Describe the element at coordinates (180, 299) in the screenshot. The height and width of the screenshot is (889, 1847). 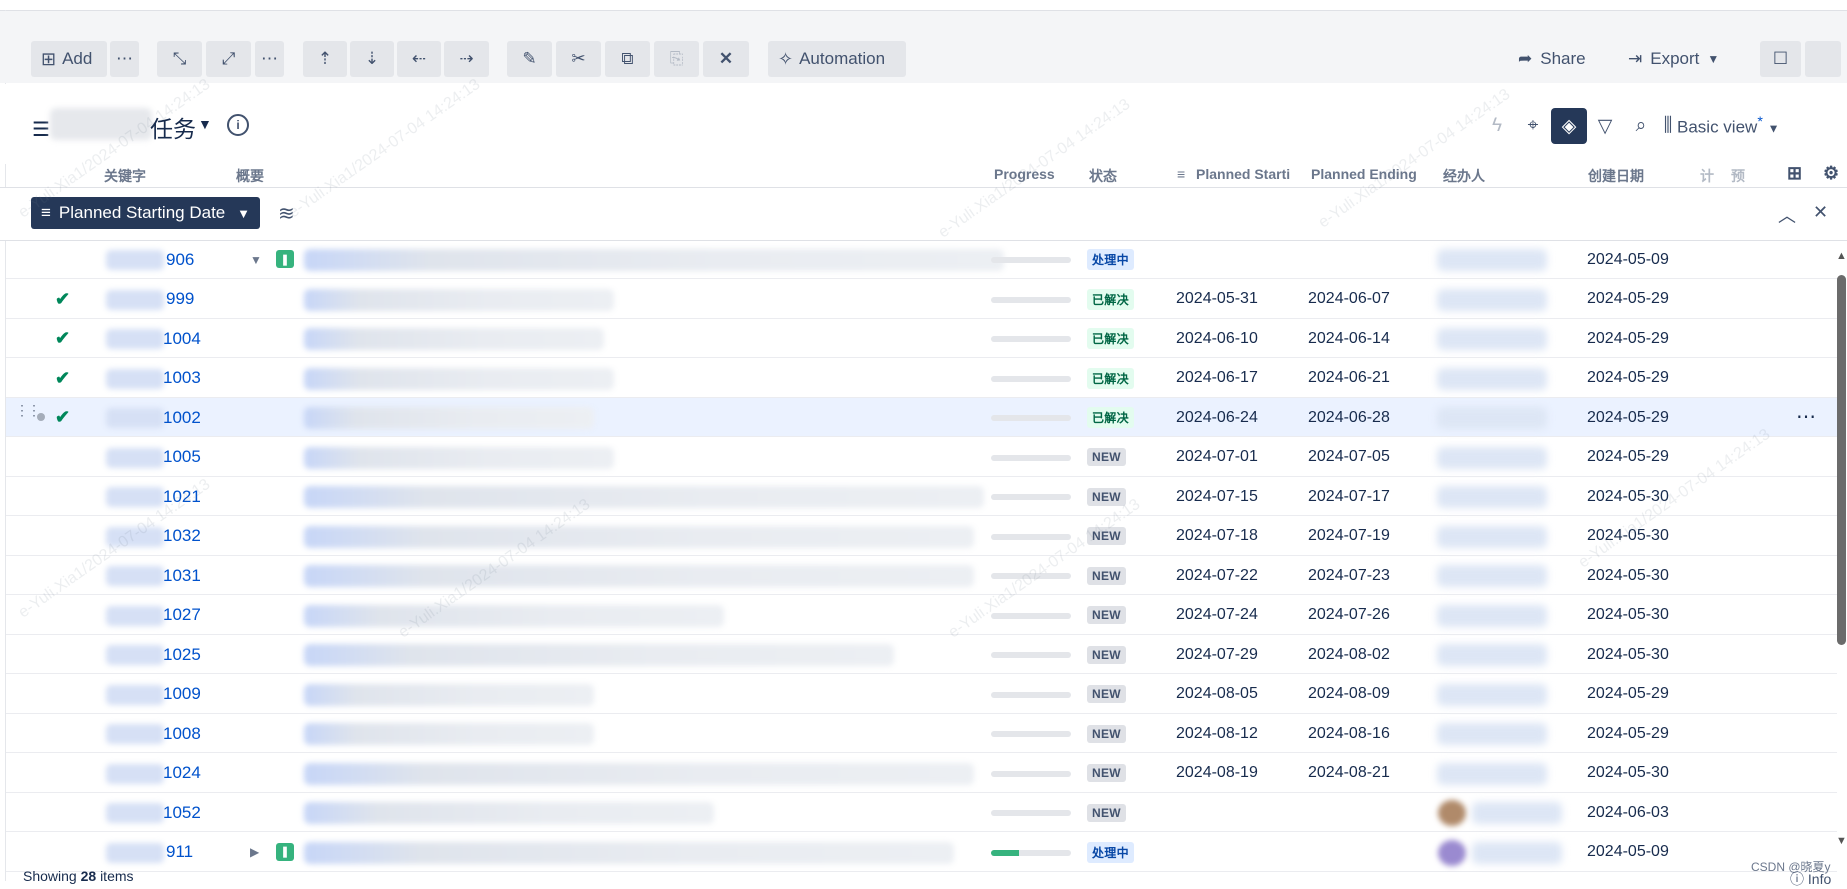
I see `issue-key-link: 999` at that location.